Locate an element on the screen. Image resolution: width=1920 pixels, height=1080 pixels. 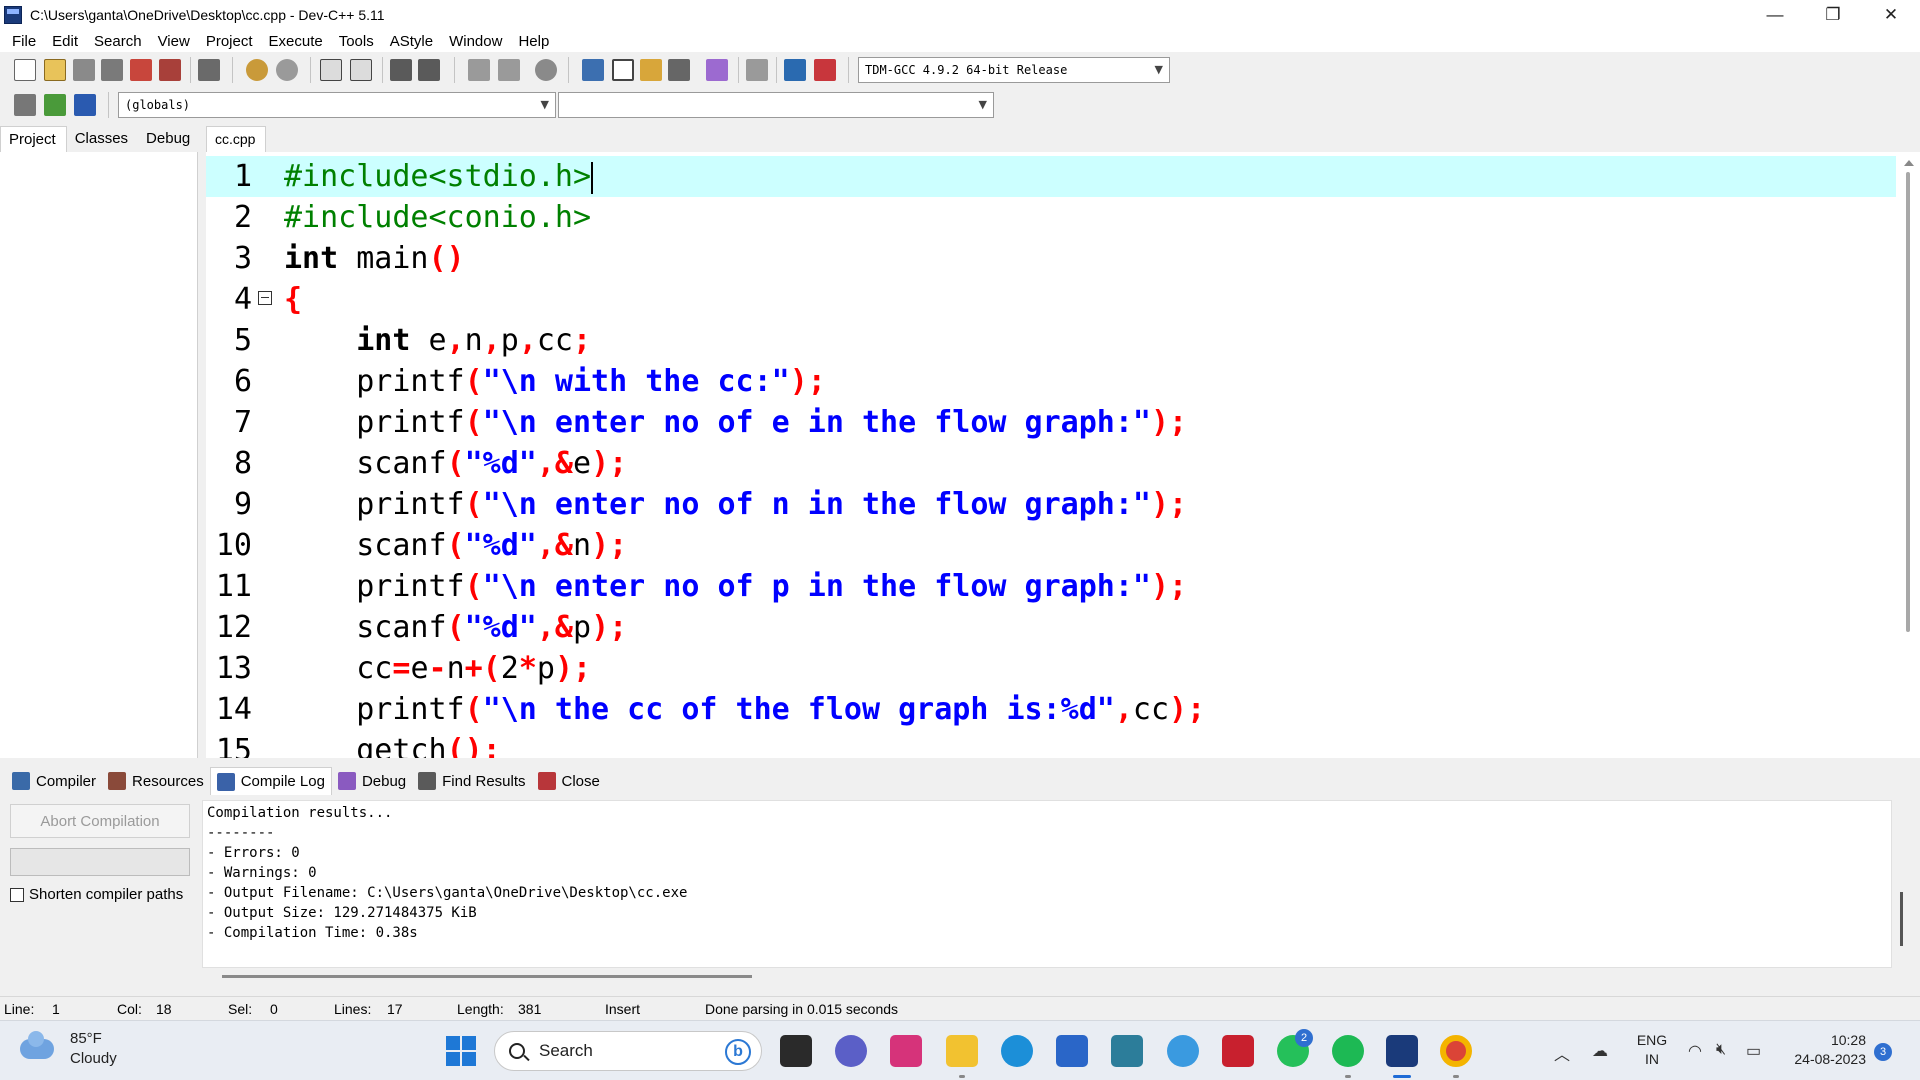
menu-help: Help is located at coordinates (533, 41).